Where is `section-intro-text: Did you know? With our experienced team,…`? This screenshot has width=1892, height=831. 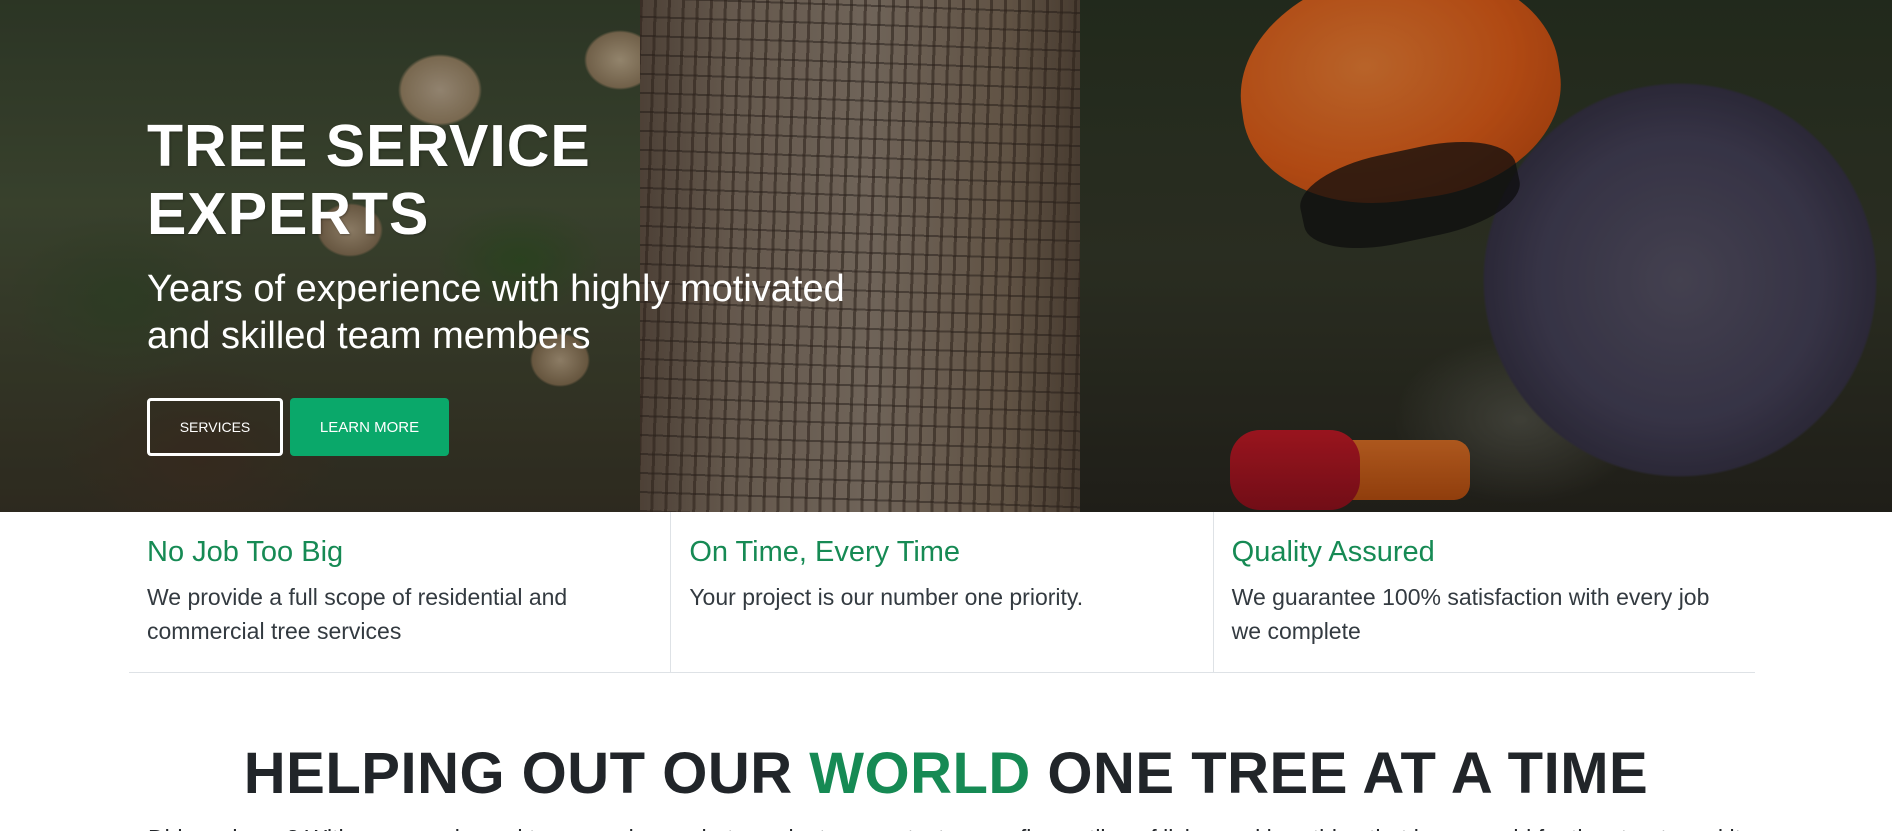
section-intro-text: Did you know? With our experienced team,… is located at coordinates (948, 826).